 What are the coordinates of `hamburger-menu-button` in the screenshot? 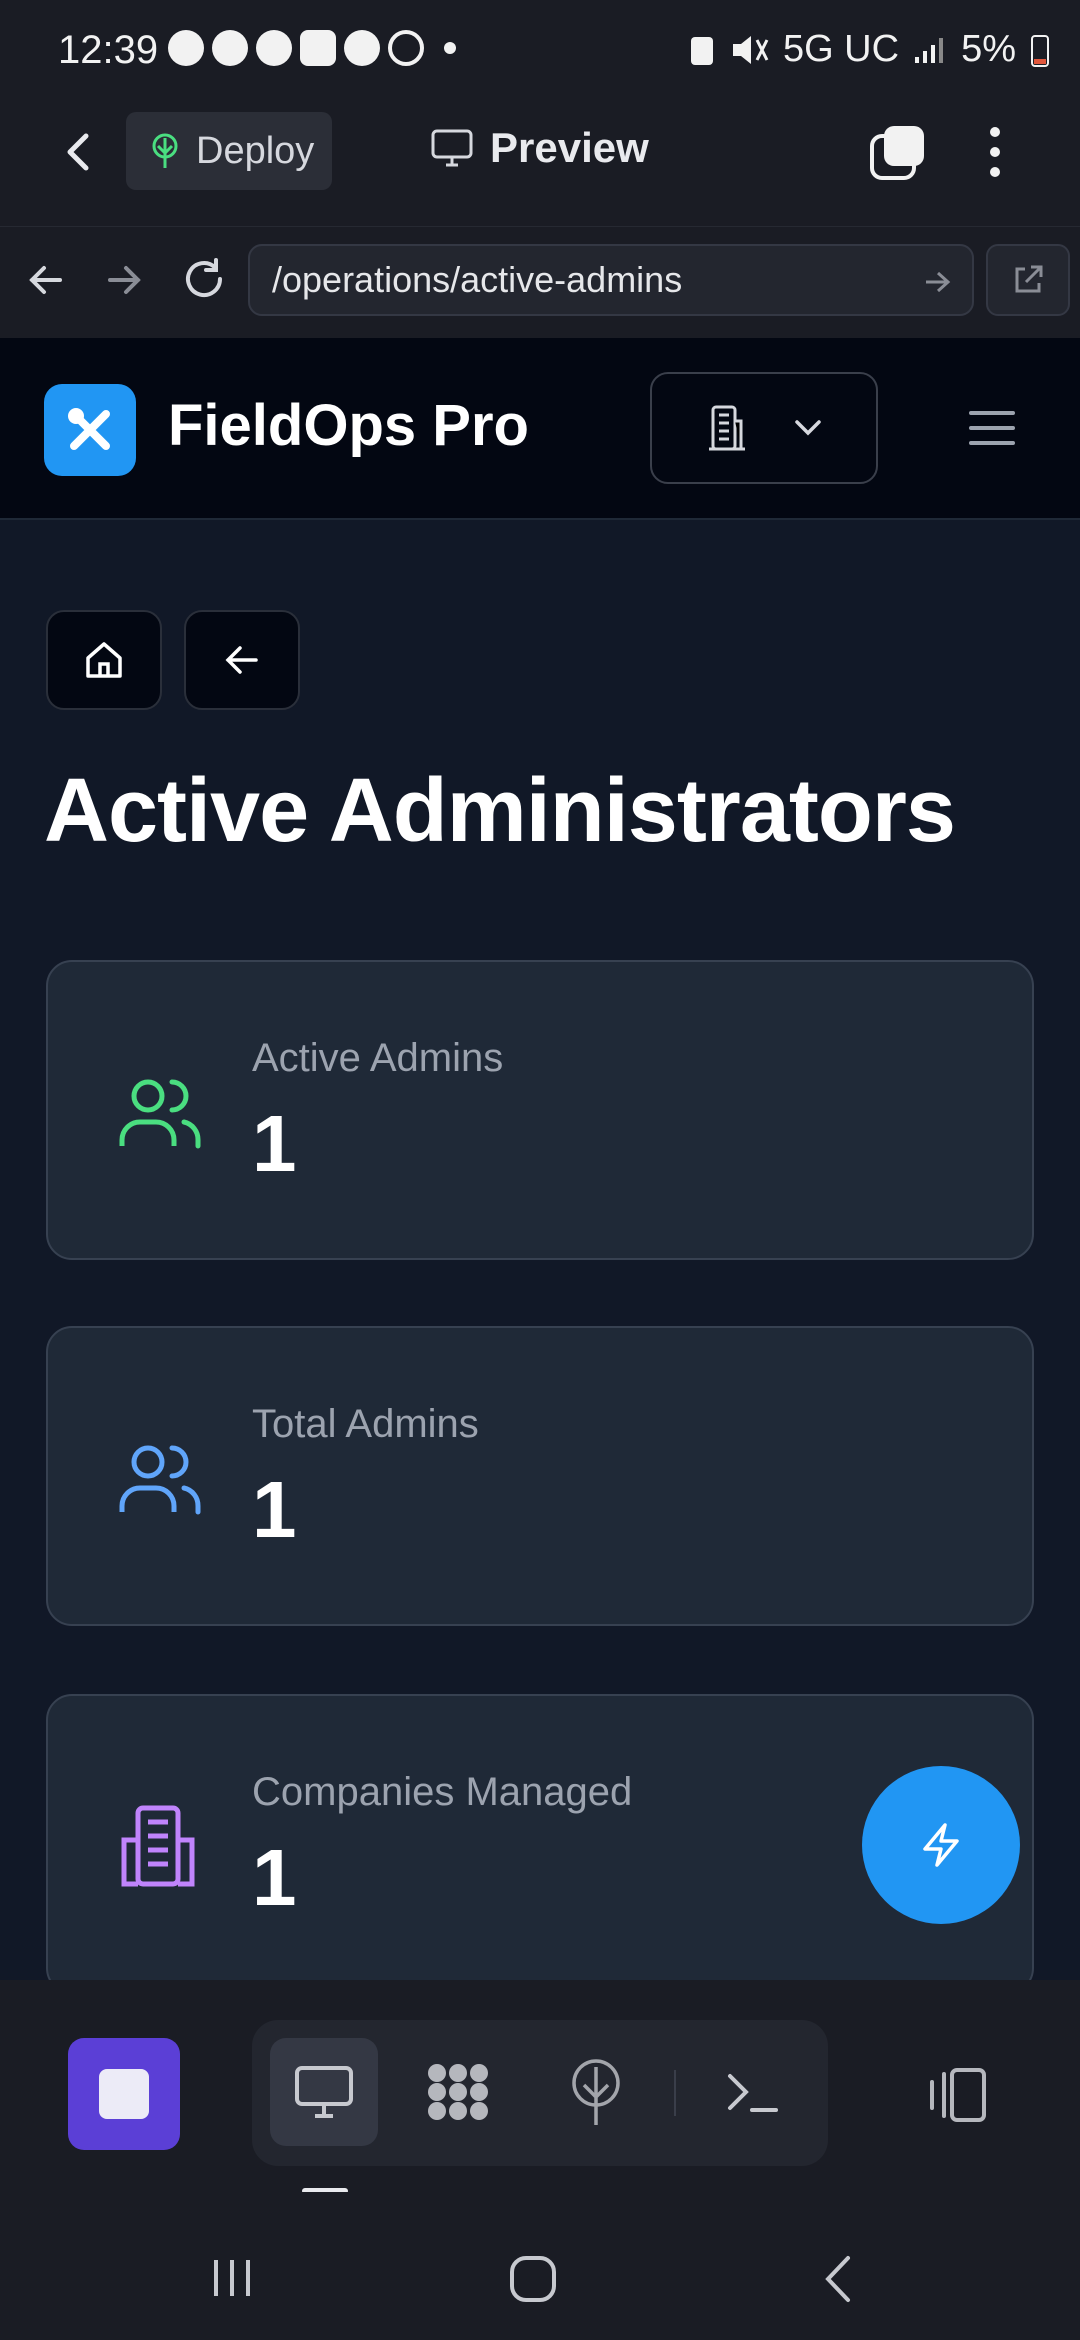 It's located at (992, 428).